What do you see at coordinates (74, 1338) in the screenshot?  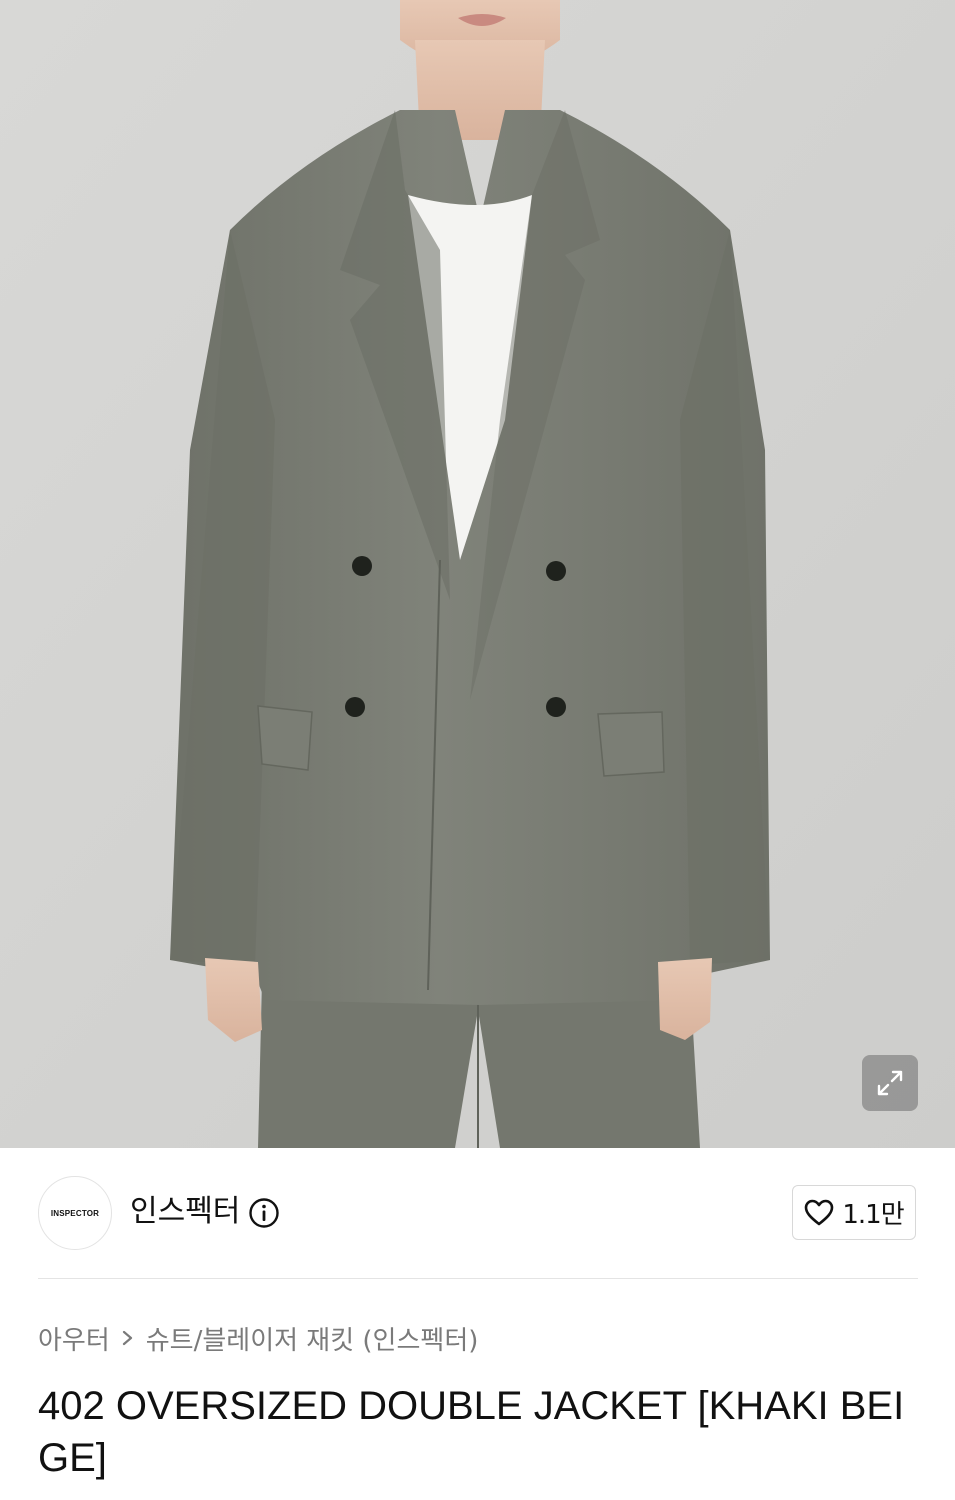 I see `breadcrumb-category: 아우터` at bounding box center [74, 1338].